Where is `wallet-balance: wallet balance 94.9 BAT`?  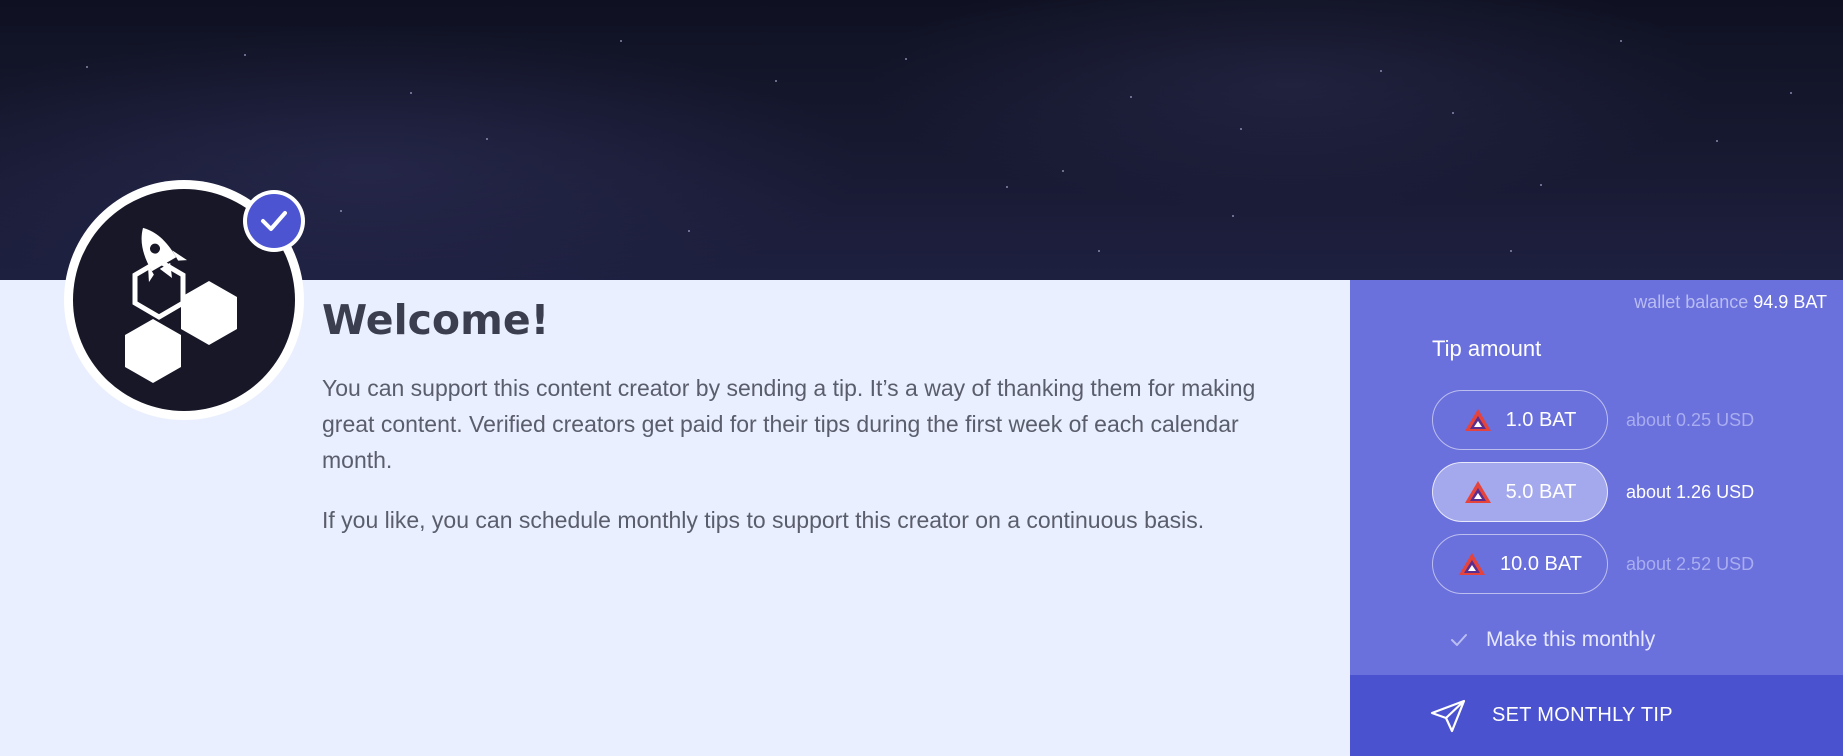 wallet-balance: wallet balance 94.9 BAT is located at coordinates (1730, 302).